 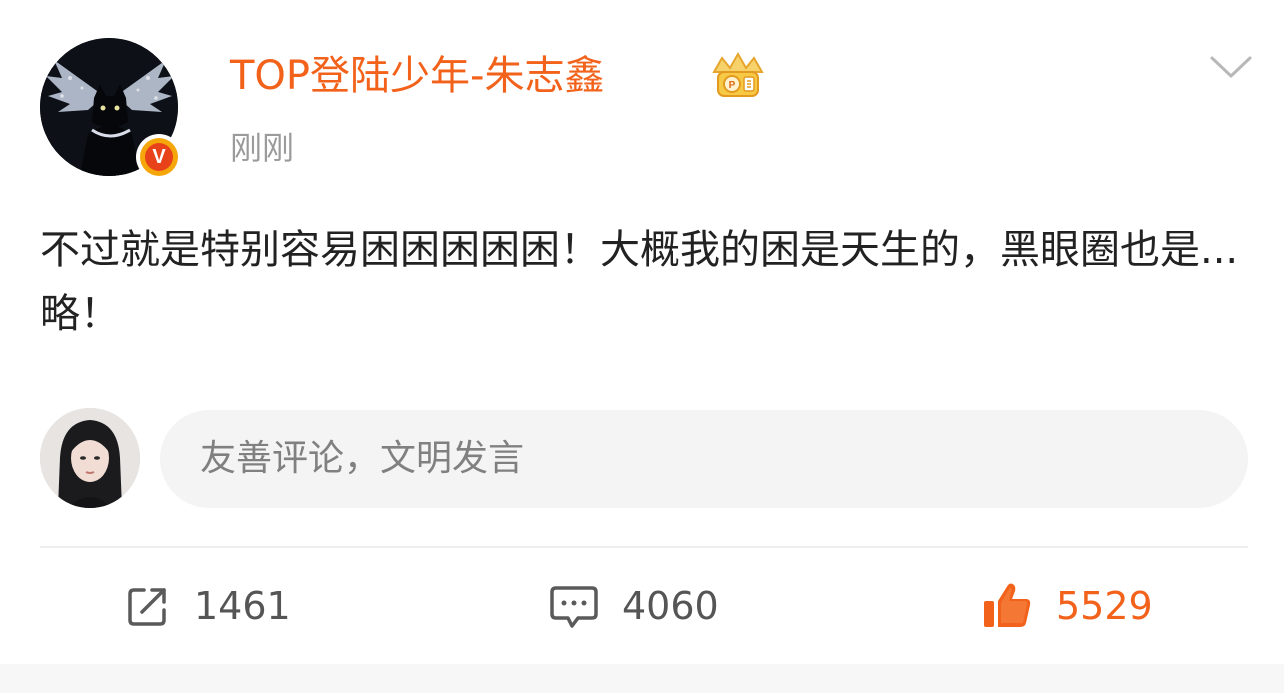 I want to click on repost-count: 1461, so click(x=242, y=606).